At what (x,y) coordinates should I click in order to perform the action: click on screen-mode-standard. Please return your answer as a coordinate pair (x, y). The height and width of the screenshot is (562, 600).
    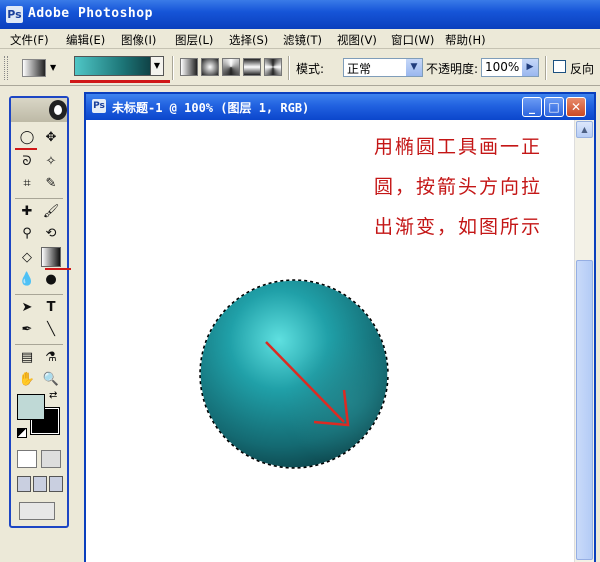
    Looking at the image, I should click on (24, 484).